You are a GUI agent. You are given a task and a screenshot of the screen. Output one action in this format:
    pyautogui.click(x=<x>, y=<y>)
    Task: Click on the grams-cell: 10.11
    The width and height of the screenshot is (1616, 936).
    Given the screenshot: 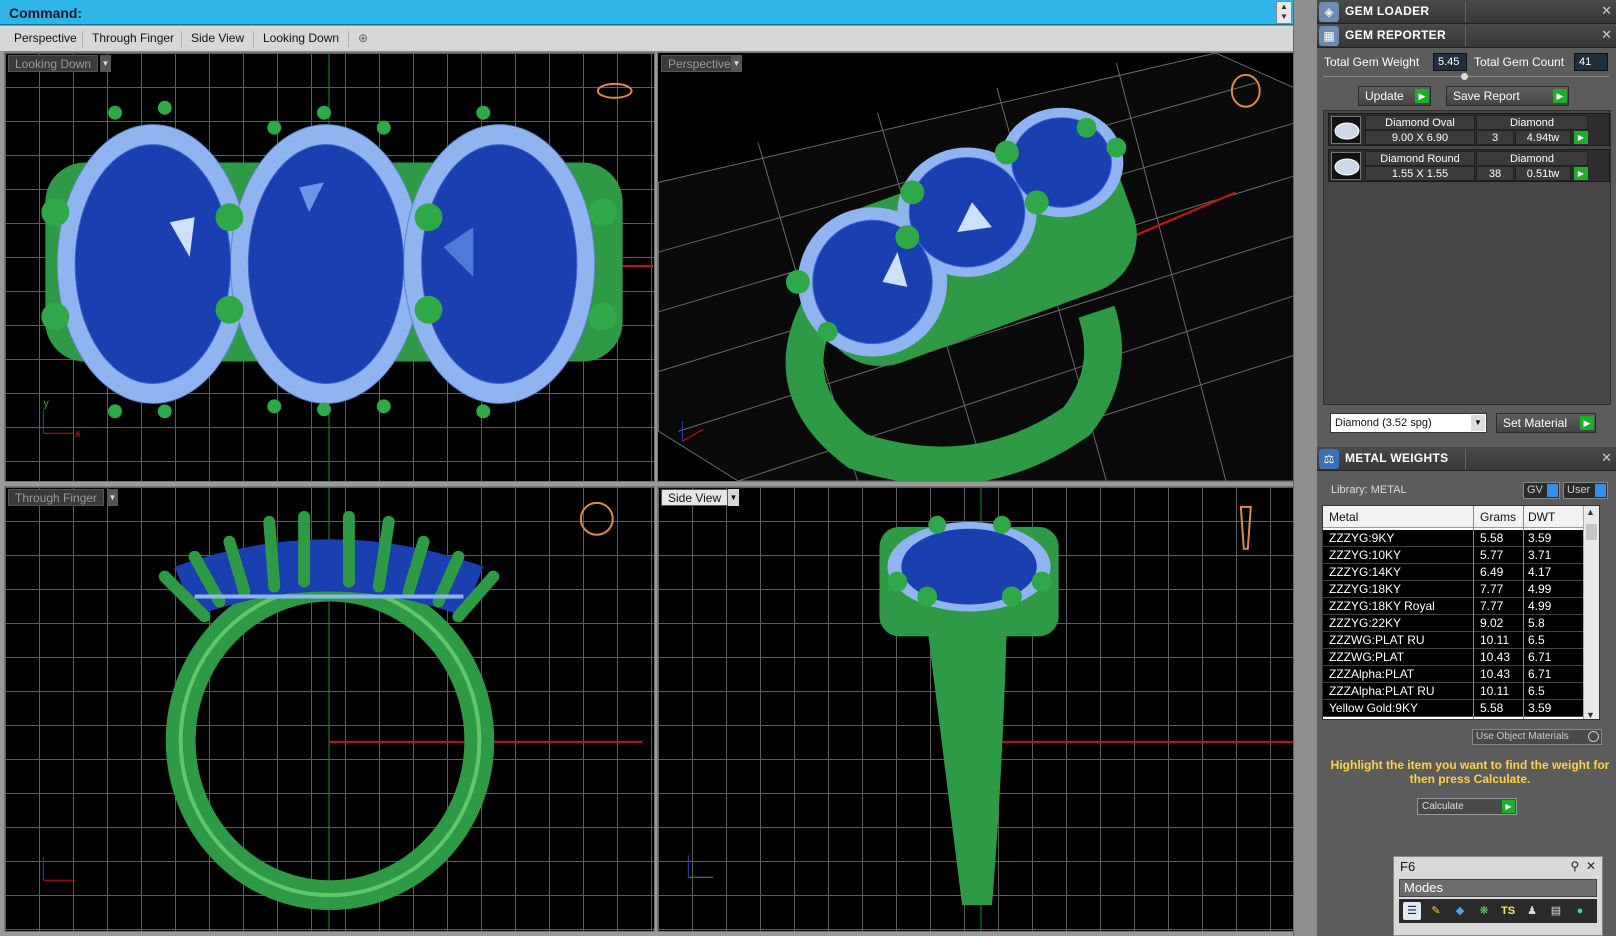 What is the action you would take?
    pyautogui.click(x=1495, y=640)
    